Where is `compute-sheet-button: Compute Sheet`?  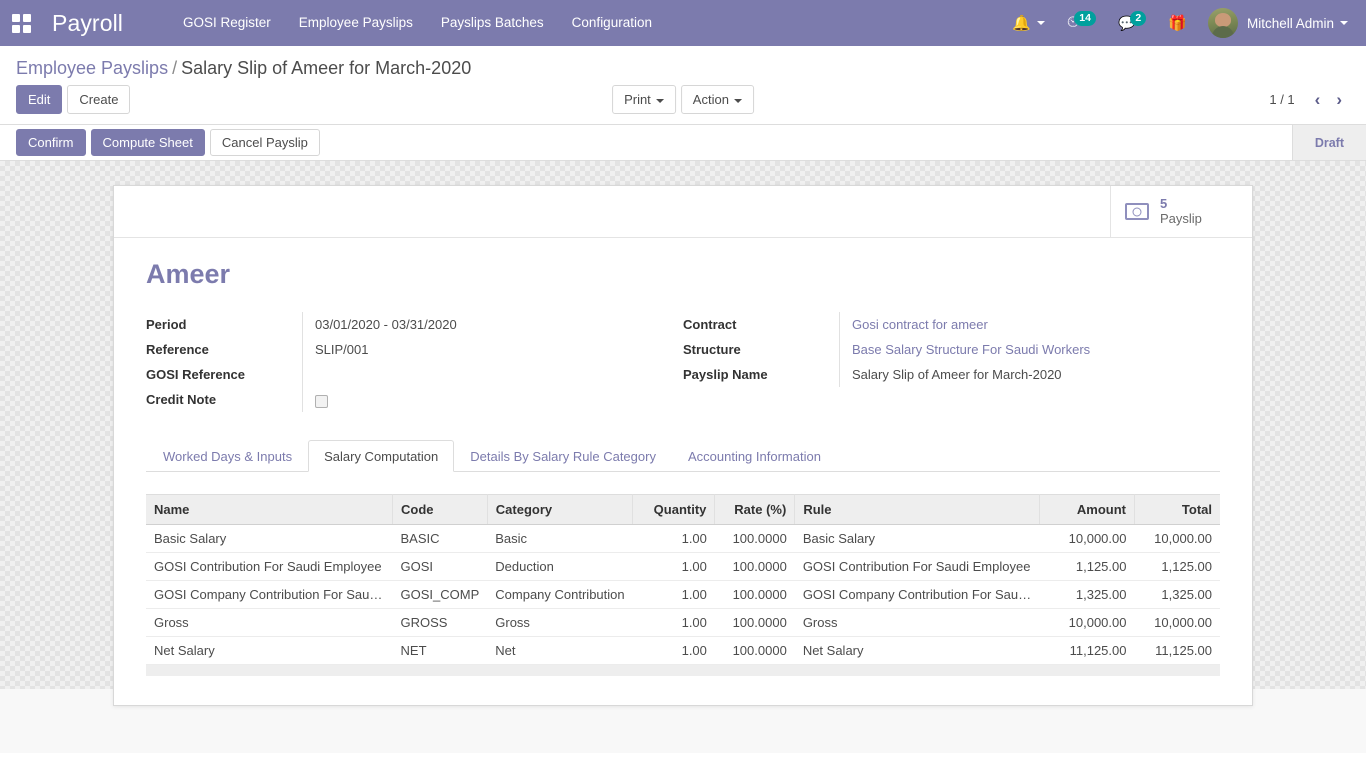
compute-sheet-button: Compute Sheet is located at coordinates (147, 142).